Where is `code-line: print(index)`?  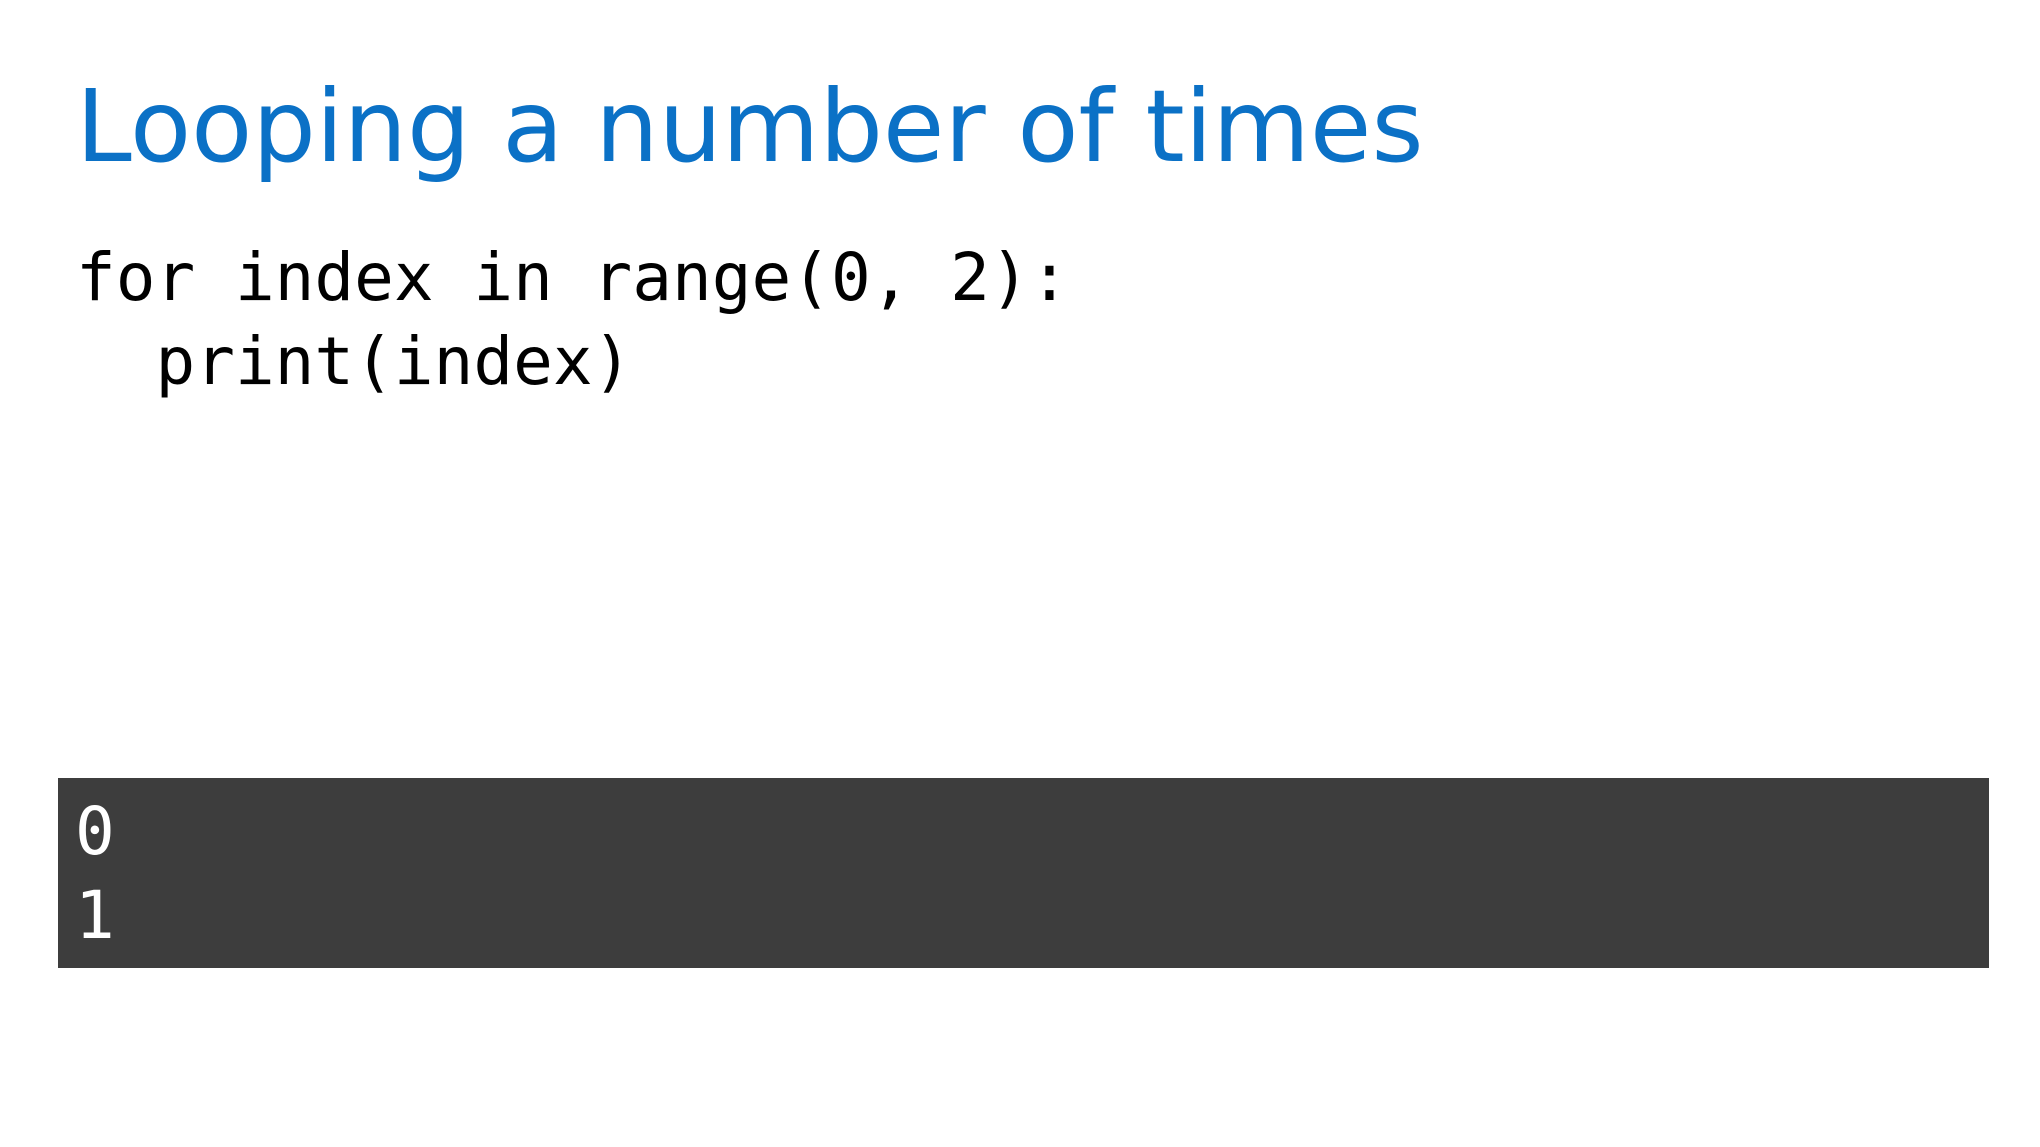 code-line: print(index) is located at coordinates (354, 361).